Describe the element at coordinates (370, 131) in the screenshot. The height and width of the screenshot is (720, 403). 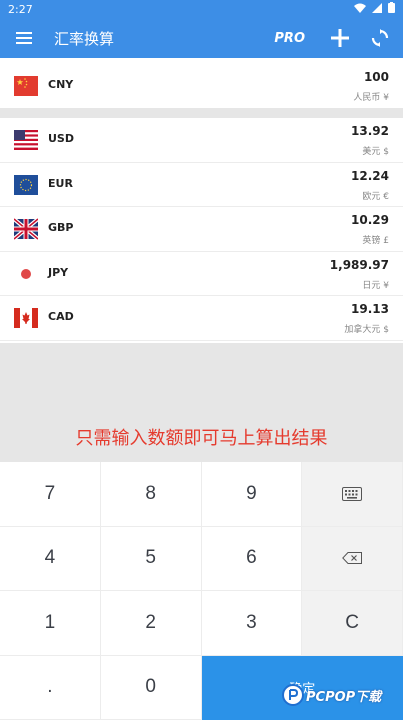
I see `currency-amount: 13.92` at that location.